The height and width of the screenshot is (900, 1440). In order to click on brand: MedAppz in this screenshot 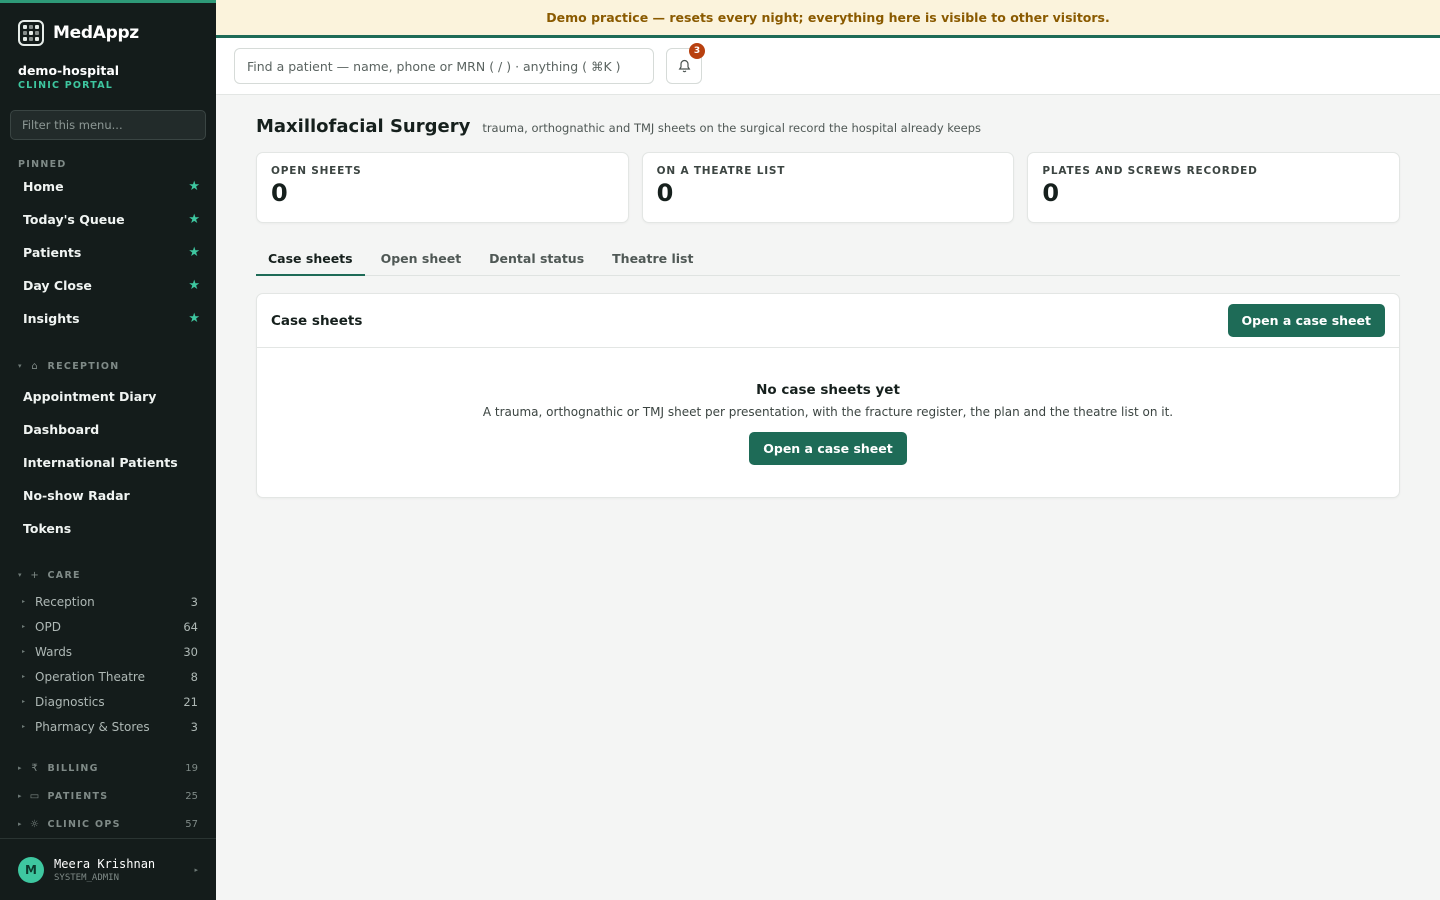, I will do `click(108, 25)`.